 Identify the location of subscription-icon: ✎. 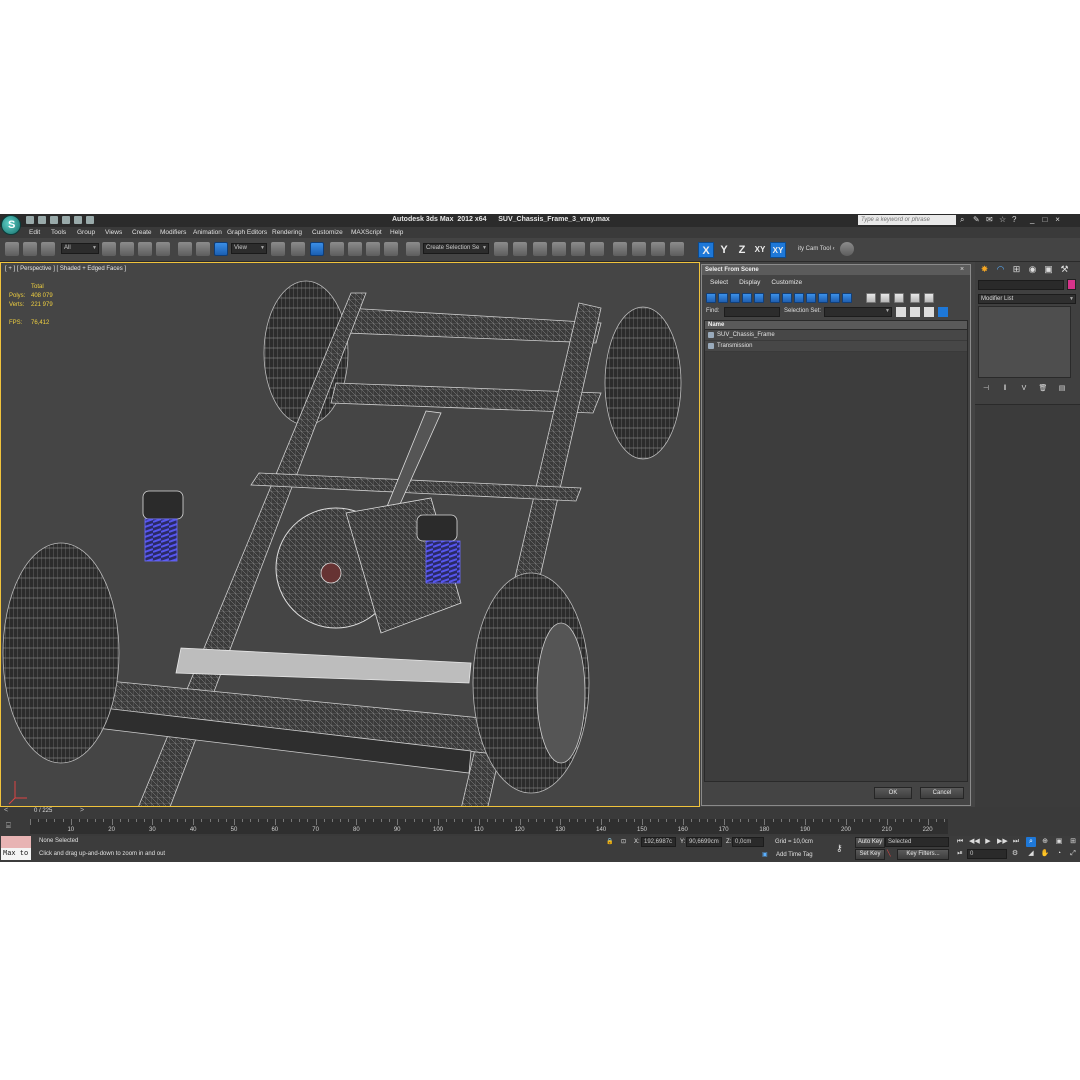
(977, 220).